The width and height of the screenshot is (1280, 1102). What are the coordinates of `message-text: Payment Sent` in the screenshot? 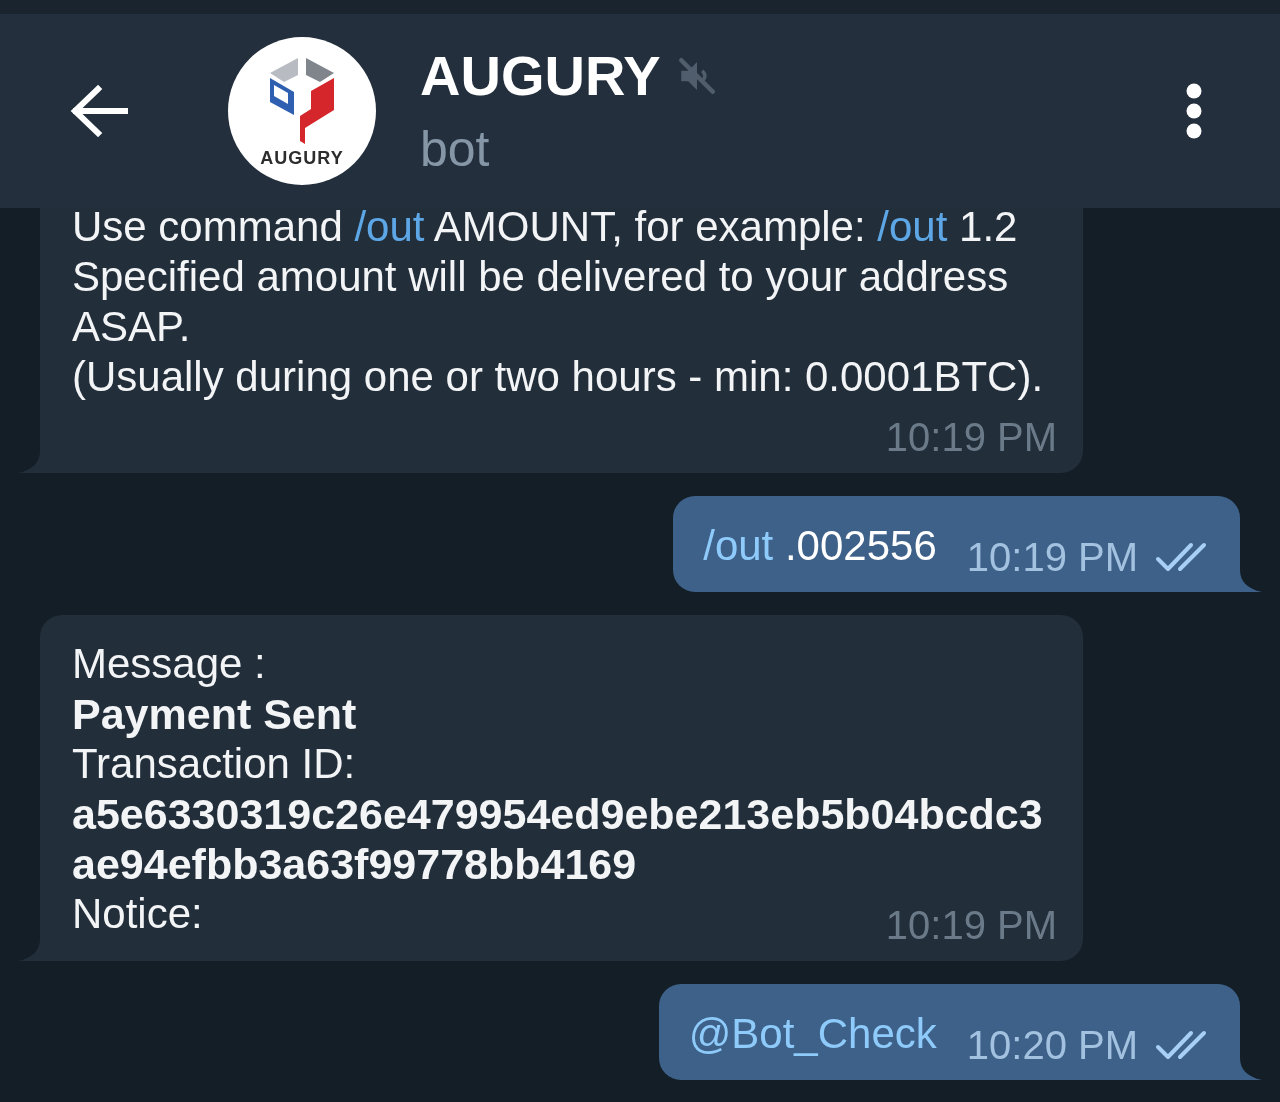 It's located at (215, 714).